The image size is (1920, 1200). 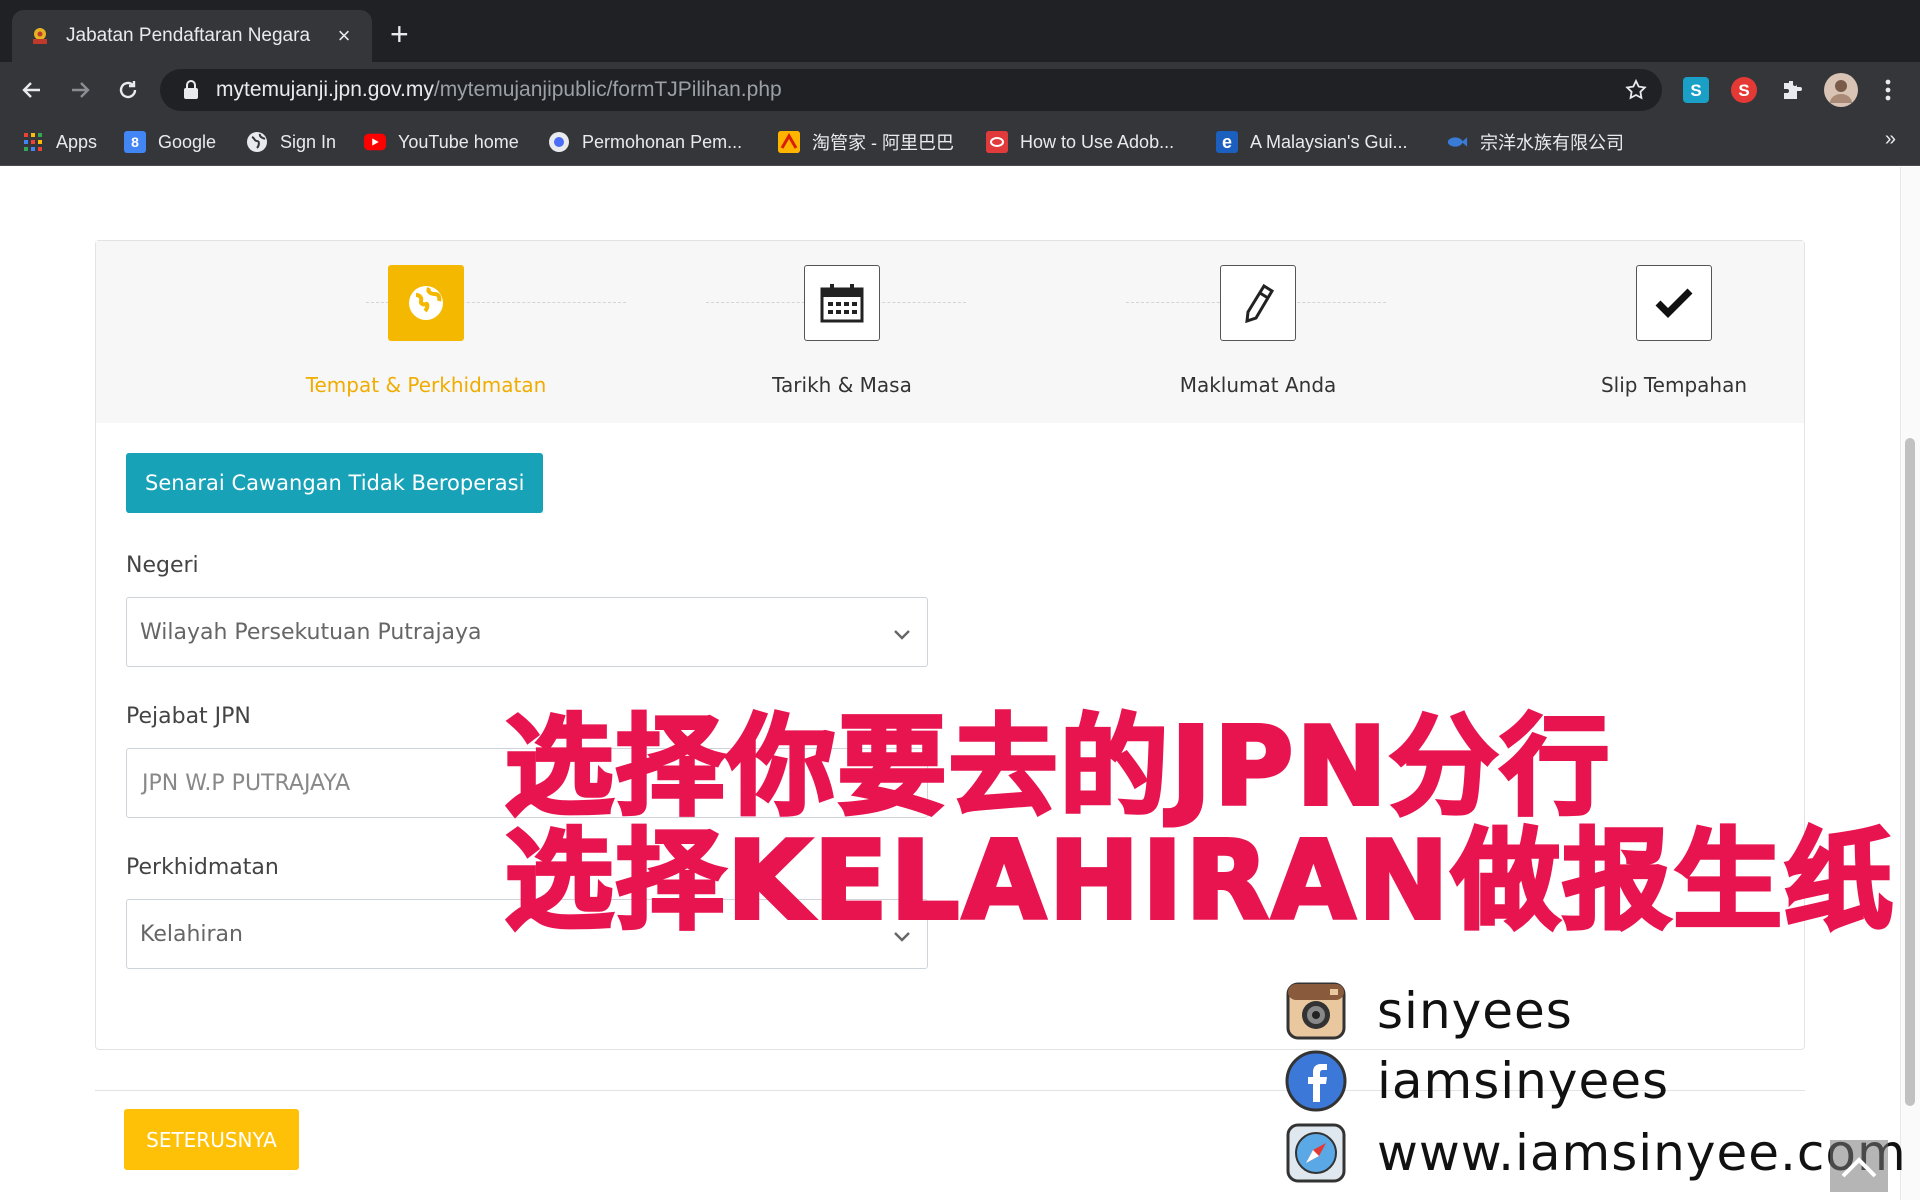 I want to click on bookmark-youtube: YouTube home, so click(x=441, y=142).